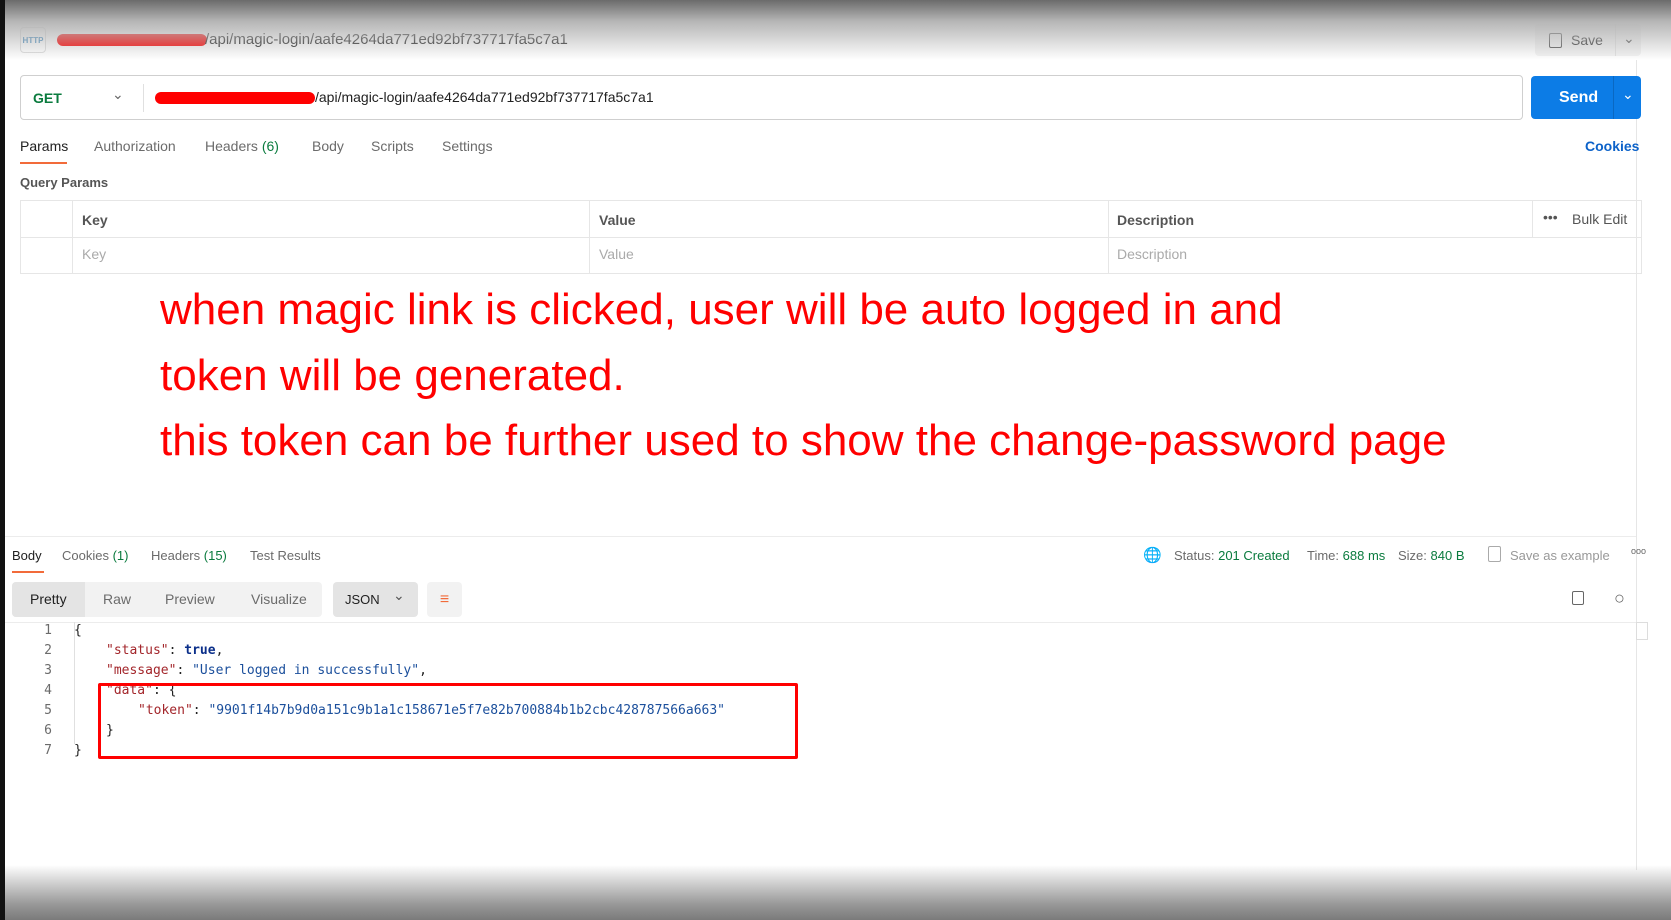  What do you see at coordinates (189, 555) in the screenshot?
I see `response-tab-headers: Headers (15)` at bounding box center [189, 555].